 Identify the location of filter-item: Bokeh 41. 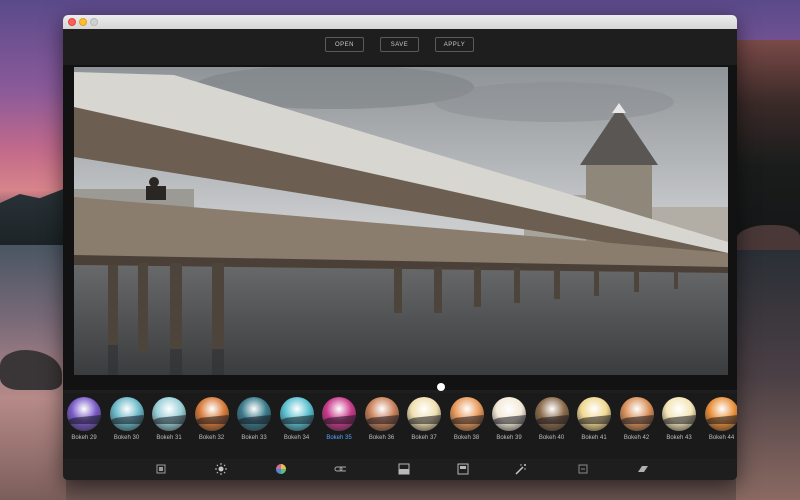
(594, 426).